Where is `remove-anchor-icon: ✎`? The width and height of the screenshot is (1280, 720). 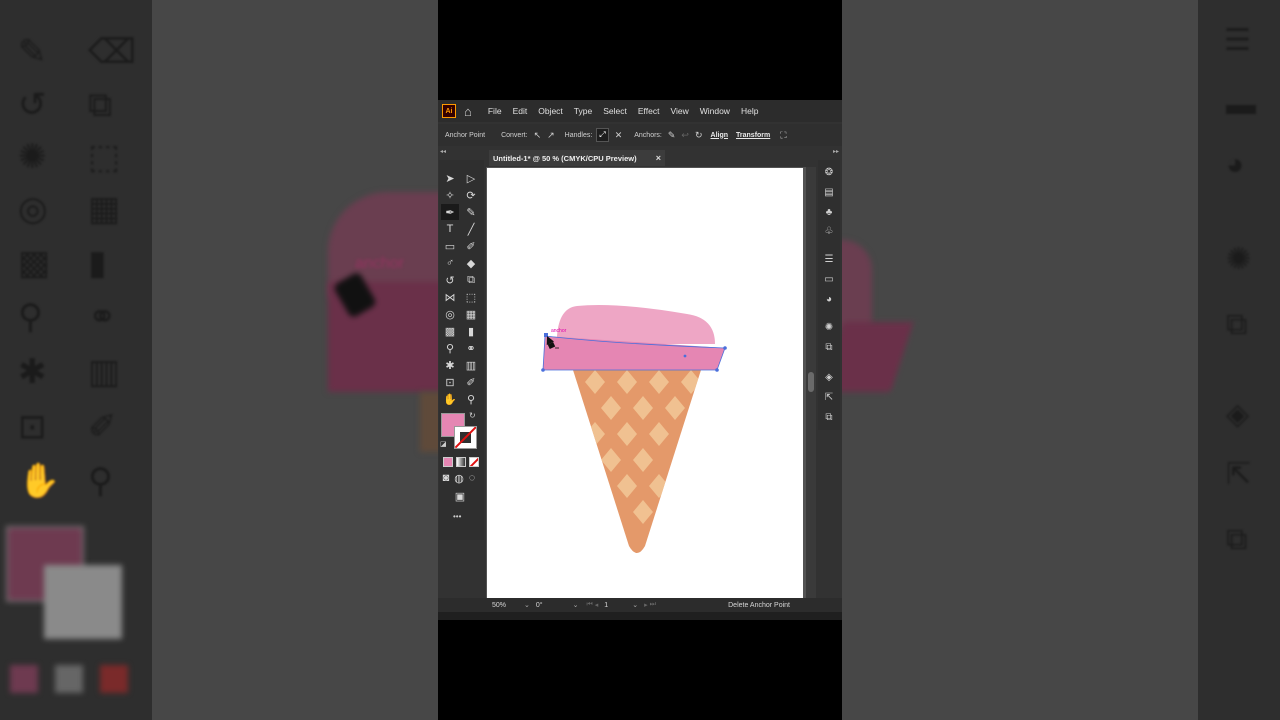
remove-anchor-icon: ✎ is located at coordinates (672, 135).